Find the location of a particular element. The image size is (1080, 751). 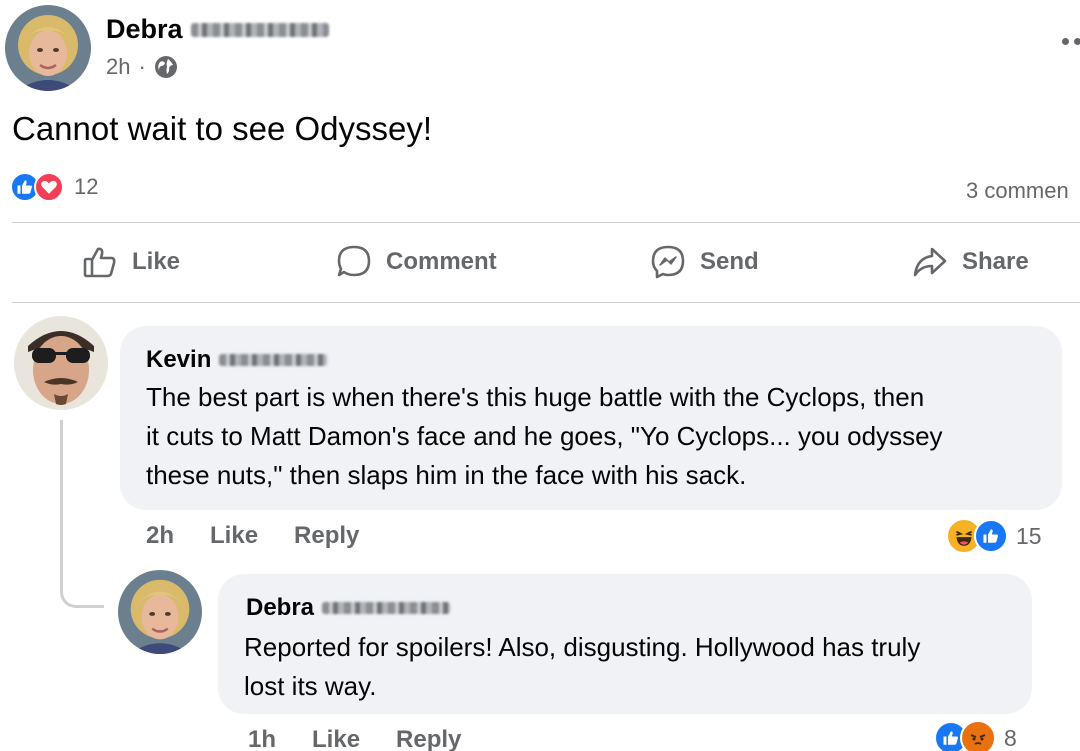

comment-button: Comment is located at coordinates (416, 262).